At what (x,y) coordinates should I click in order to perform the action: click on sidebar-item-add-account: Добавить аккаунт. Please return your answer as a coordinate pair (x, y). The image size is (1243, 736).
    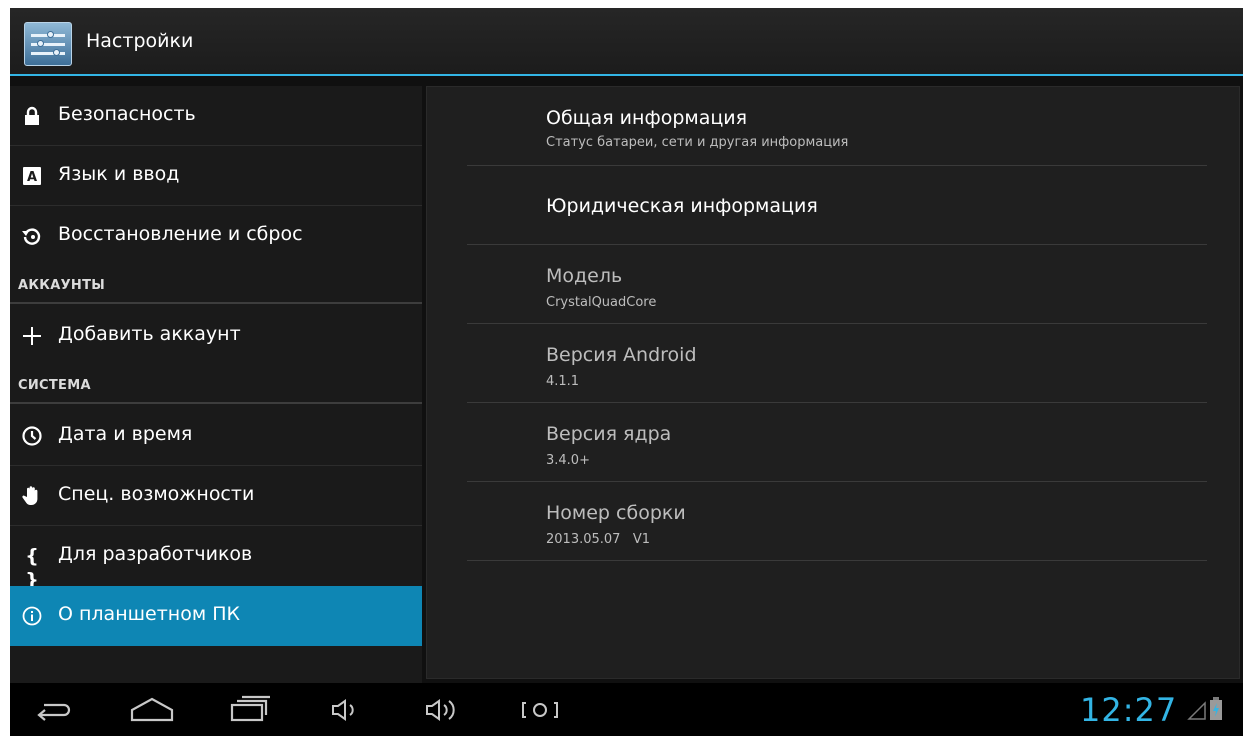
    Looking at the image, I should click on (216, 336).